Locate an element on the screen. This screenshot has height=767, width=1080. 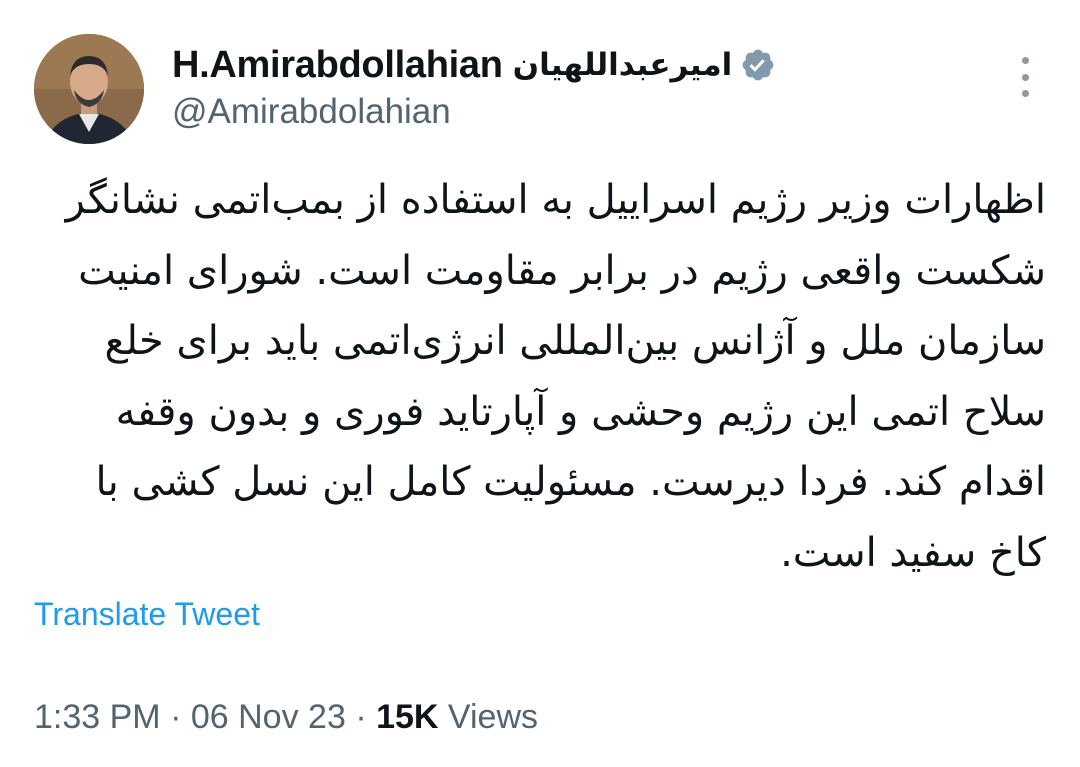
tweet-text-line: کاخ سفید است. is located at coordinates (913, 552).